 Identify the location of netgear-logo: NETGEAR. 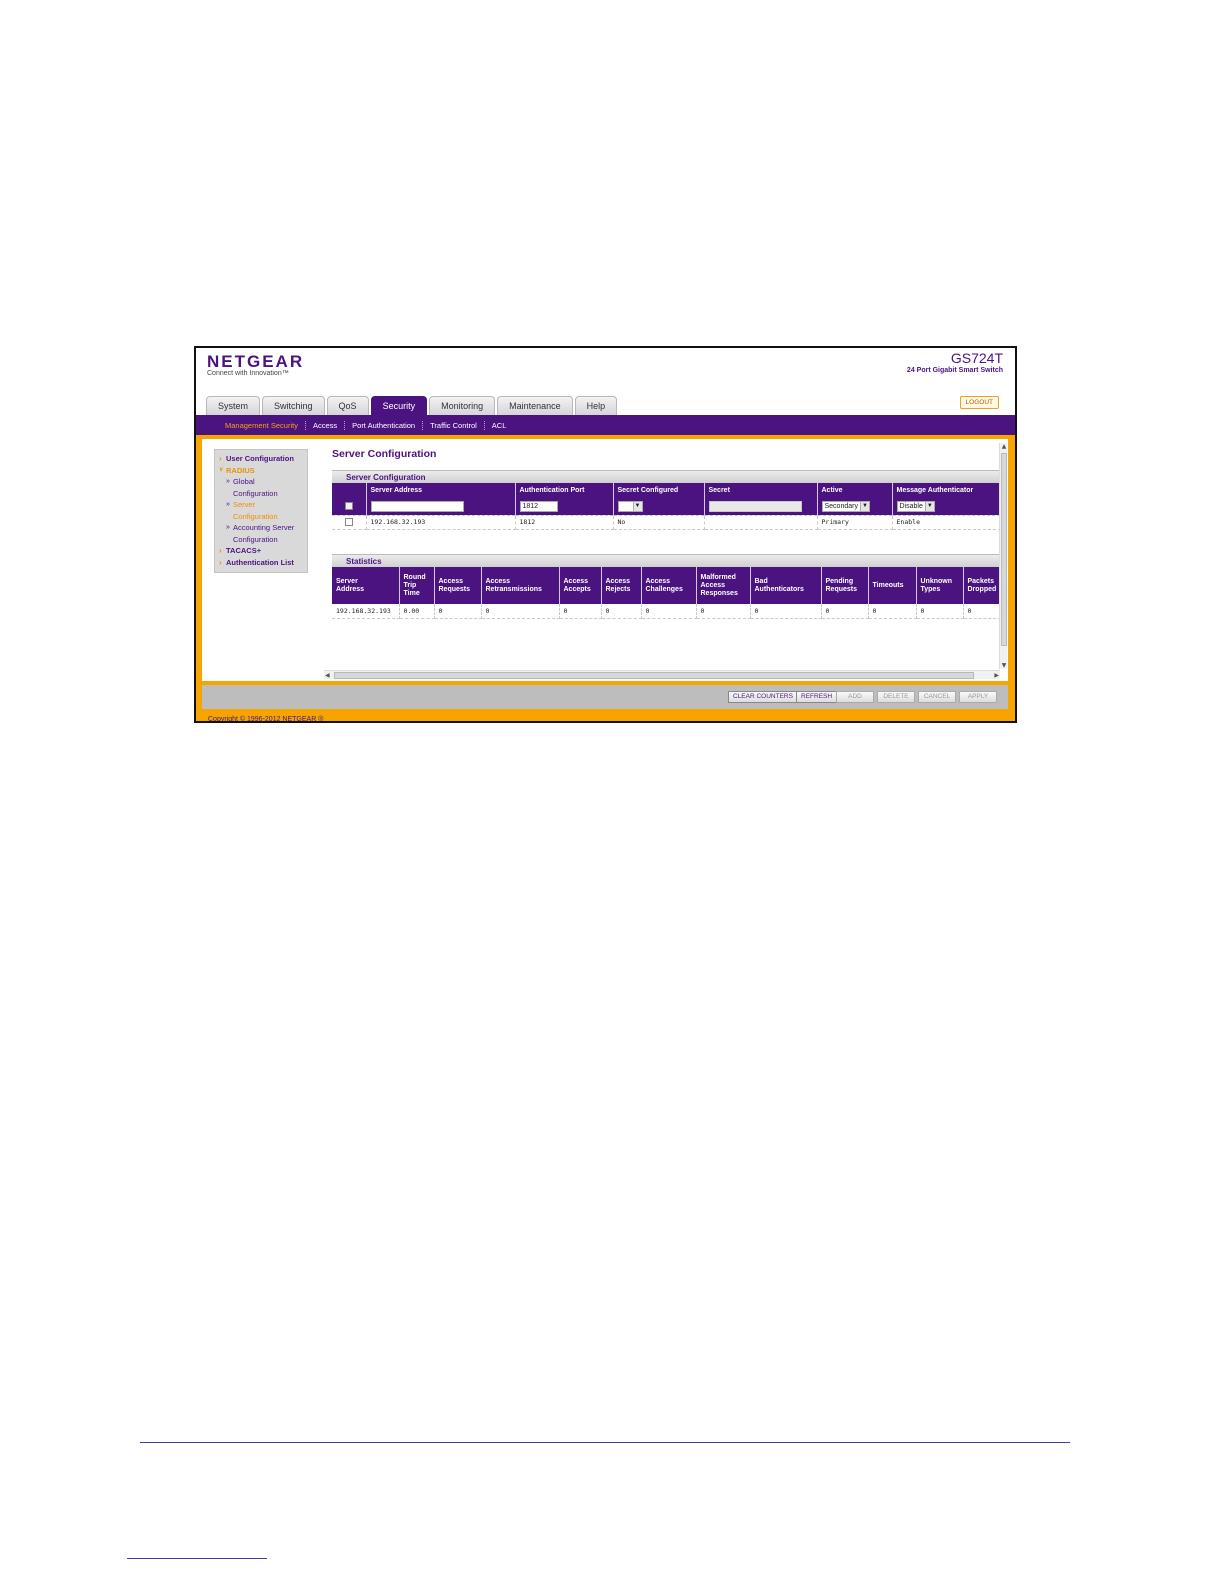
(256, 361).